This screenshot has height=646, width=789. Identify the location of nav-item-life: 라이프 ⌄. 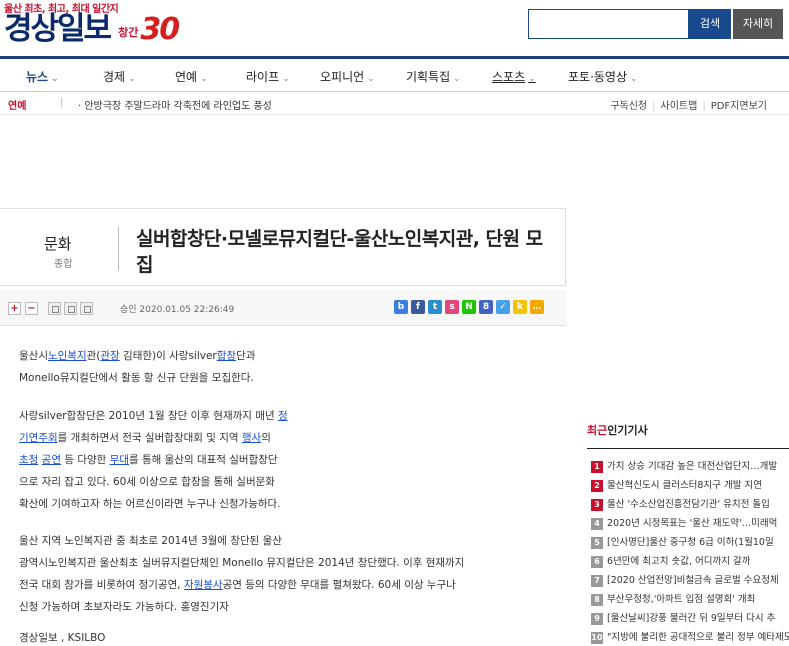
(268, 76).